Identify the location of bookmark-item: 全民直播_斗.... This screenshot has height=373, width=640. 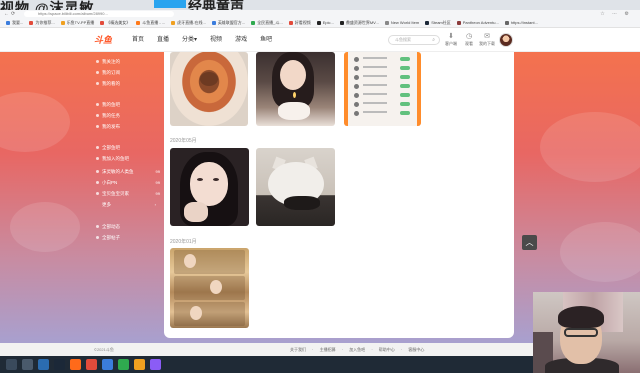
(267, 22).